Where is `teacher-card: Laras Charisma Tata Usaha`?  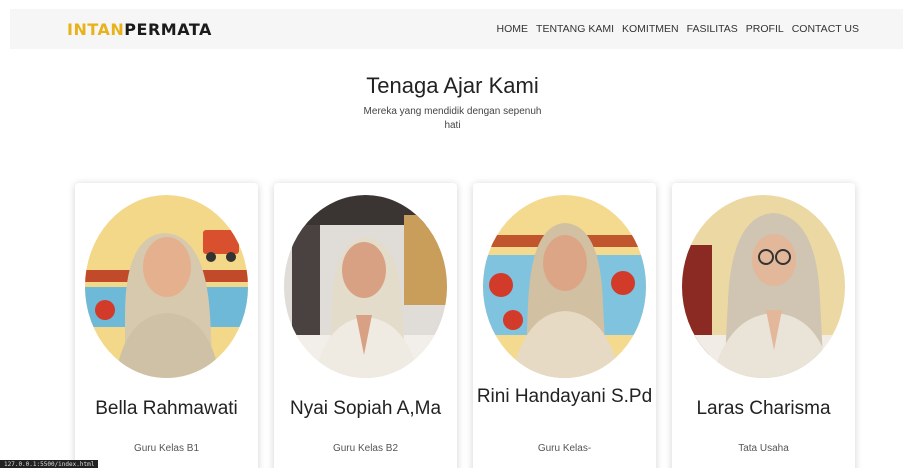
teacher-card: Laras Charisma Tata Usaha is located at coordinates (763, 325).